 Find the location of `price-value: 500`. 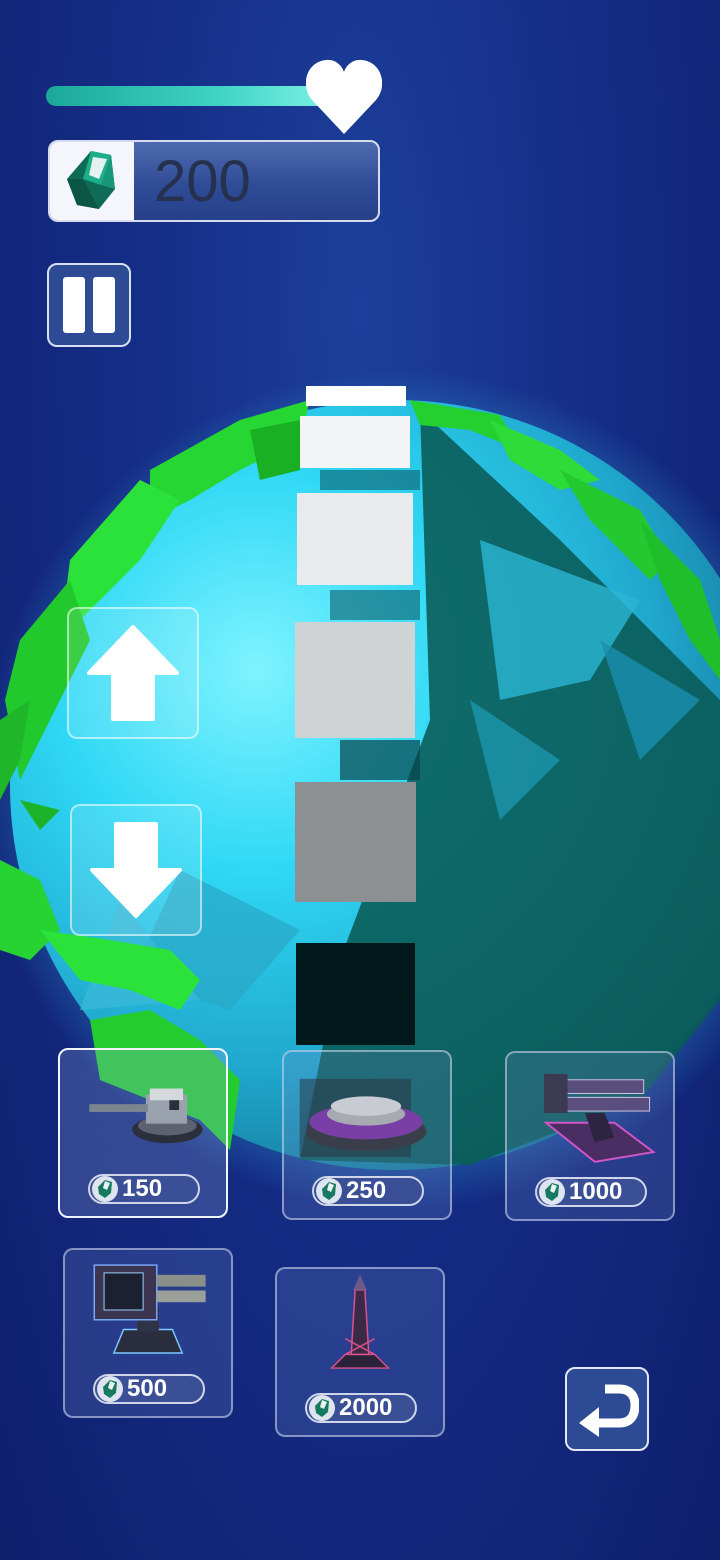

price-value: 500 is located at coordinates (147, 1388).